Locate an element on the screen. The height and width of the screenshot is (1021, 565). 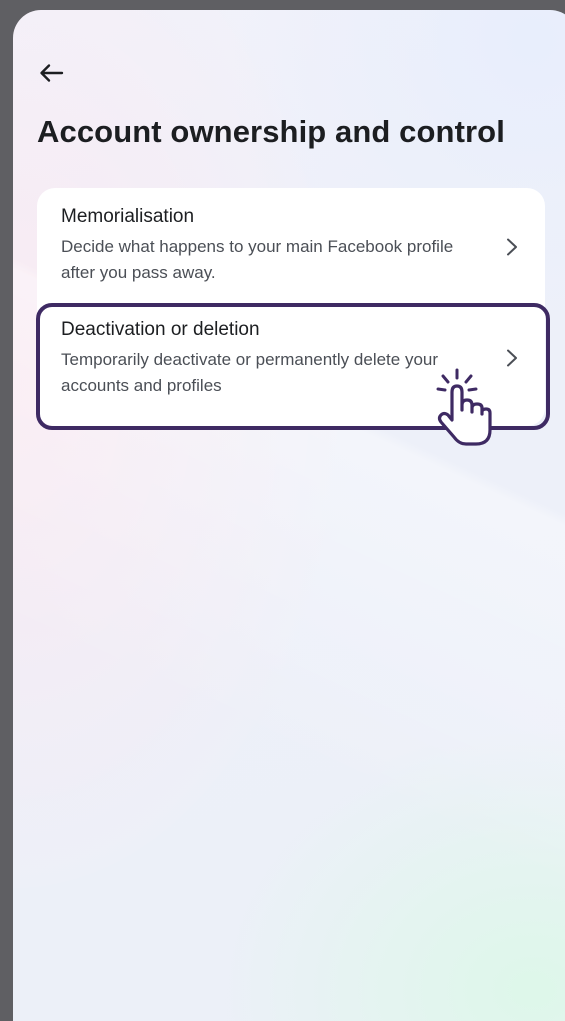
back-button is located at coordinates (52, 73).